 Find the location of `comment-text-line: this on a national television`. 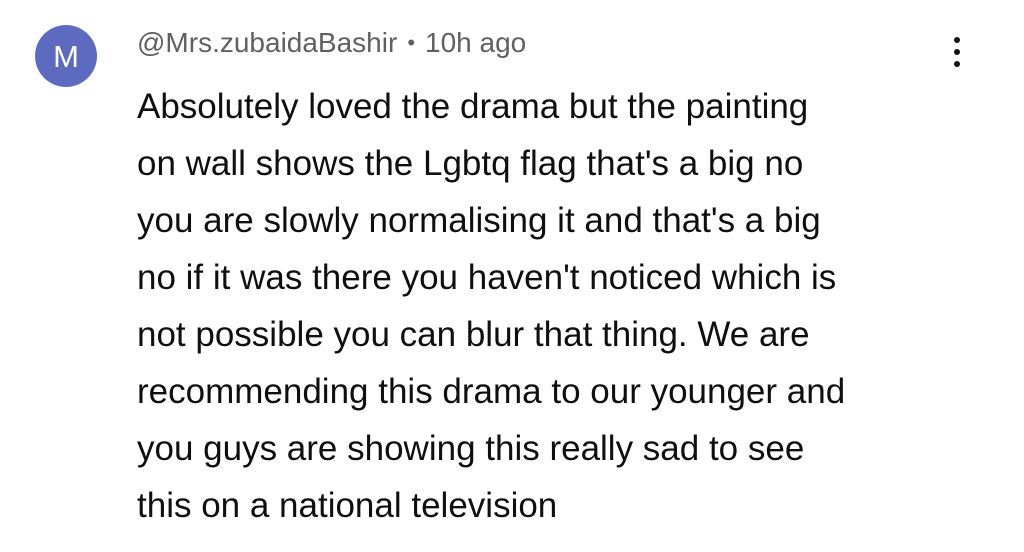

comment-text-line: this on a national television is located at coordinates (347, 505).